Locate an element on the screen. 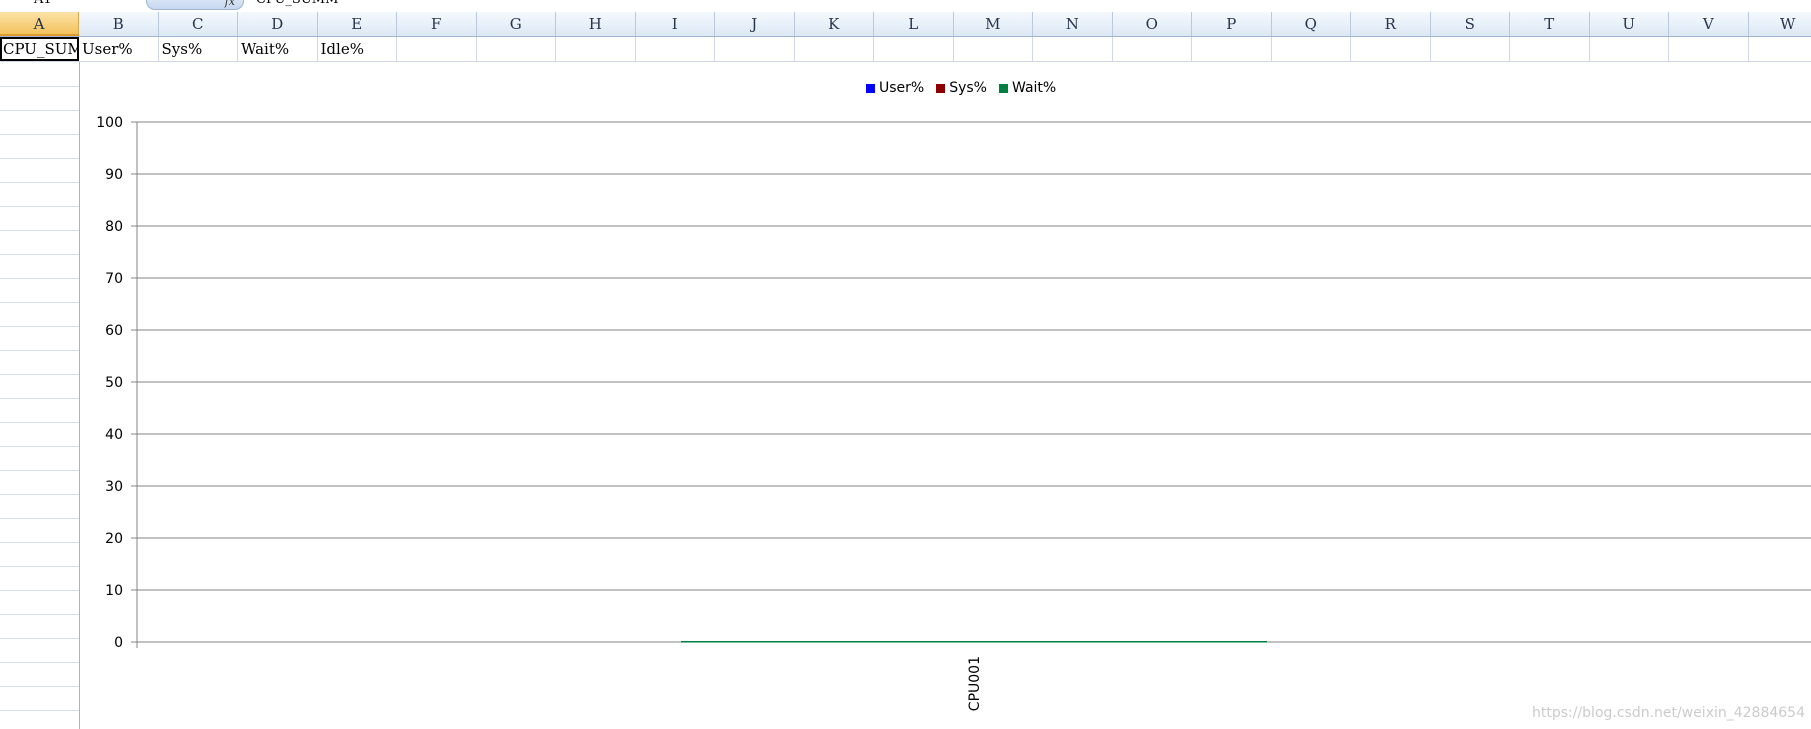 This screenshot has height=729, width=1811. legend-item: Wait% is located at coordinates (1027, 88).